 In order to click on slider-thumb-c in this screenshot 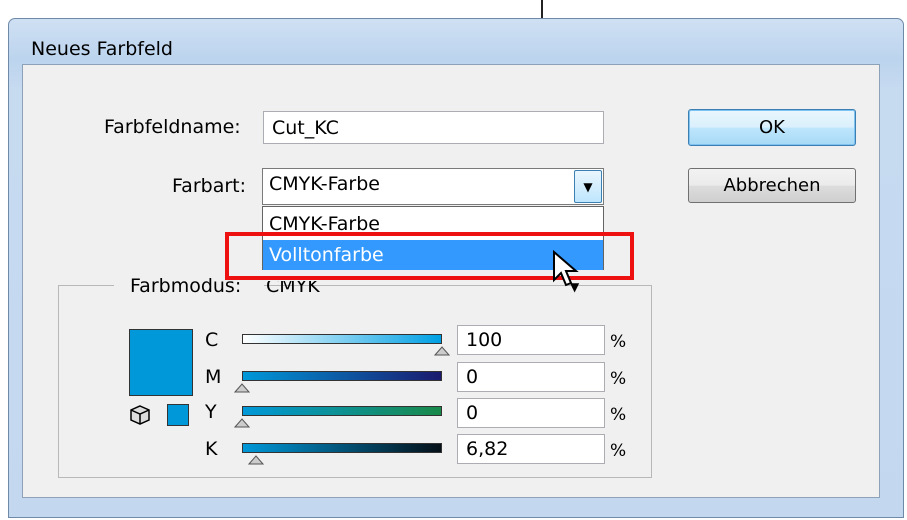, I will do `click(442, 351)`.